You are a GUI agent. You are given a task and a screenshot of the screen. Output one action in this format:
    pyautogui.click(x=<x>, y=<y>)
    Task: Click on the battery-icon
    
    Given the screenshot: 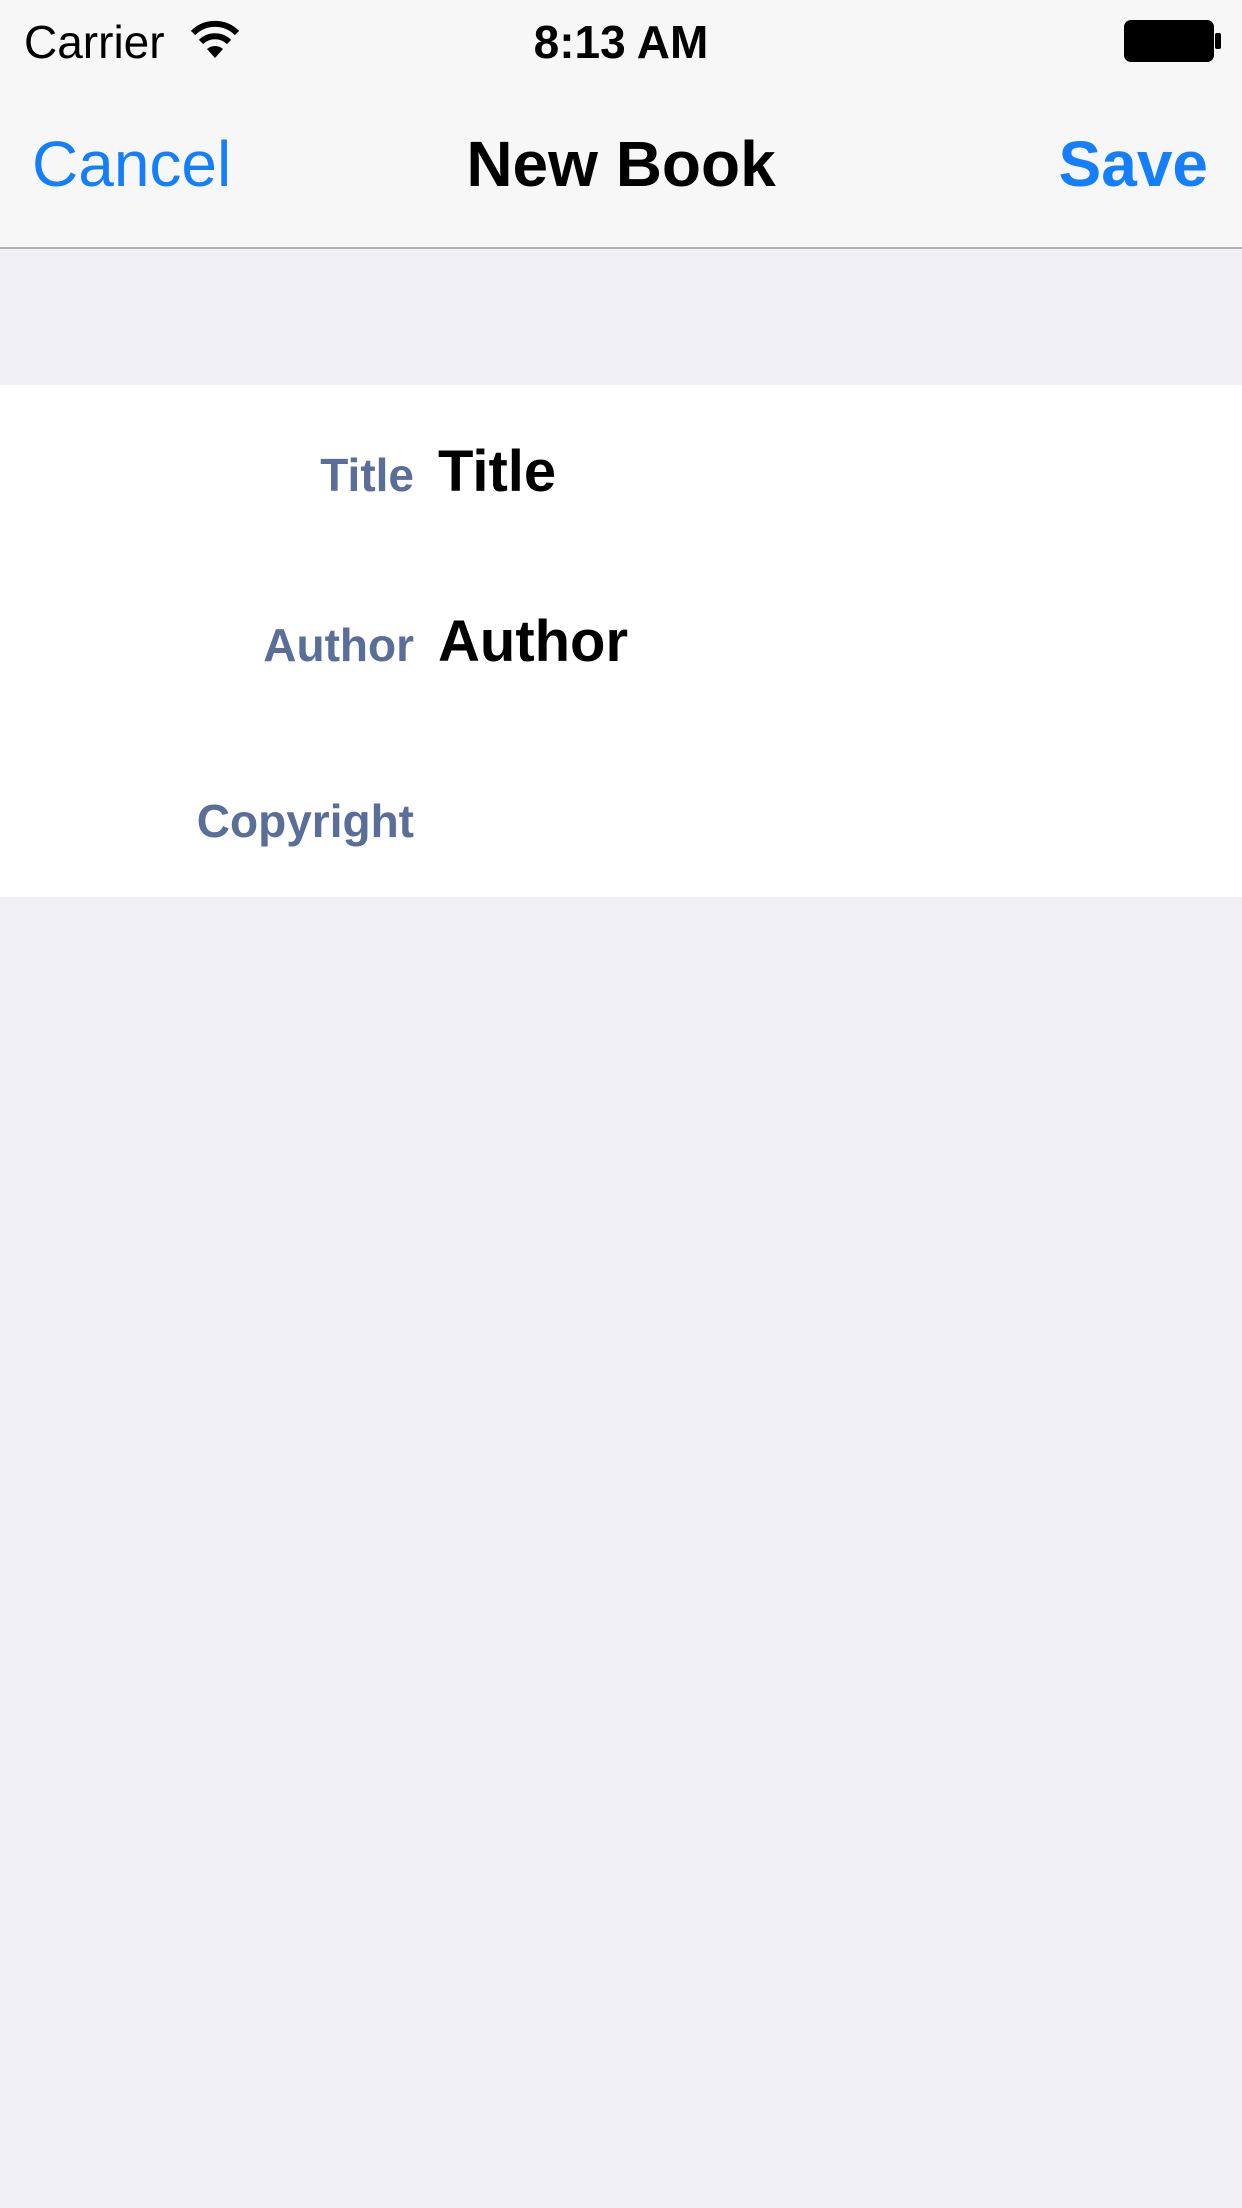 What is the action you would take?
    pyautogui.click(x=1173, y=41)
    